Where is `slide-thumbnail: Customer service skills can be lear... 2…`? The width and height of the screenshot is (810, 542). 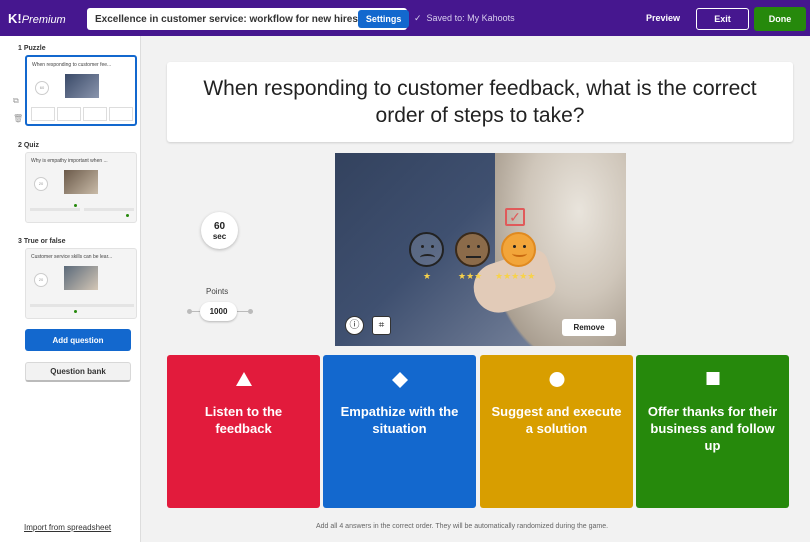 slide-thumbnail: Customer service skills can be lear... 2… is located at coordinates (81, 283).